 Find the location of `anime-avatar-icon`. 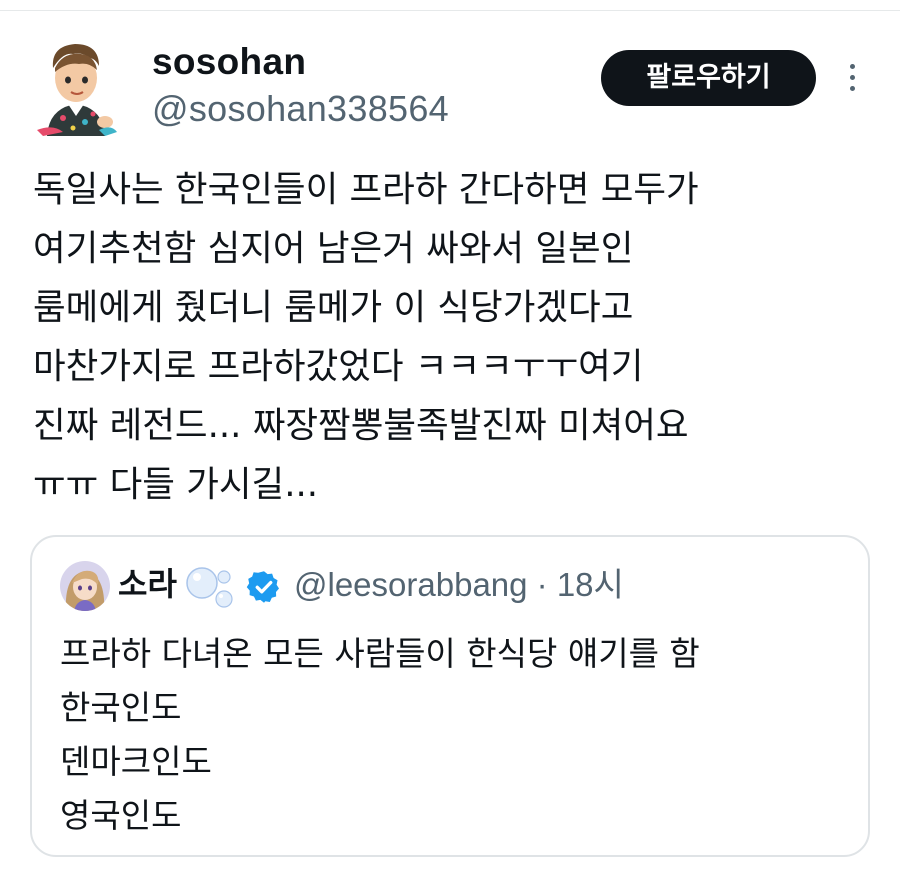

anime-avatar-icon is located at coordinates (85, 586).